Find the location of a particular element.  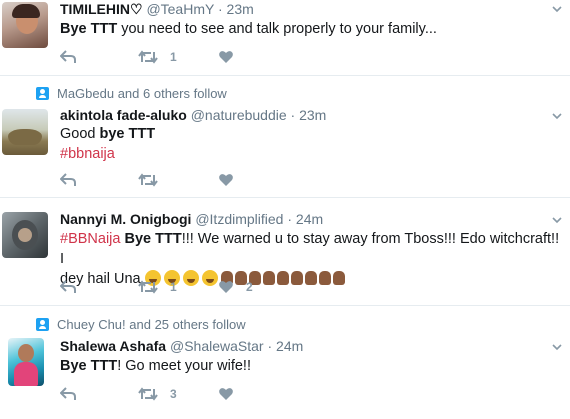

tweet-text-body: ! Go meet your wife!! is located at coordinates (184, 366).